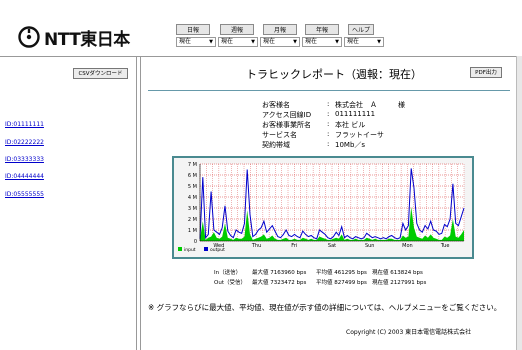  I want to click on stats-in-label: In（送信）, so click(228, 273).